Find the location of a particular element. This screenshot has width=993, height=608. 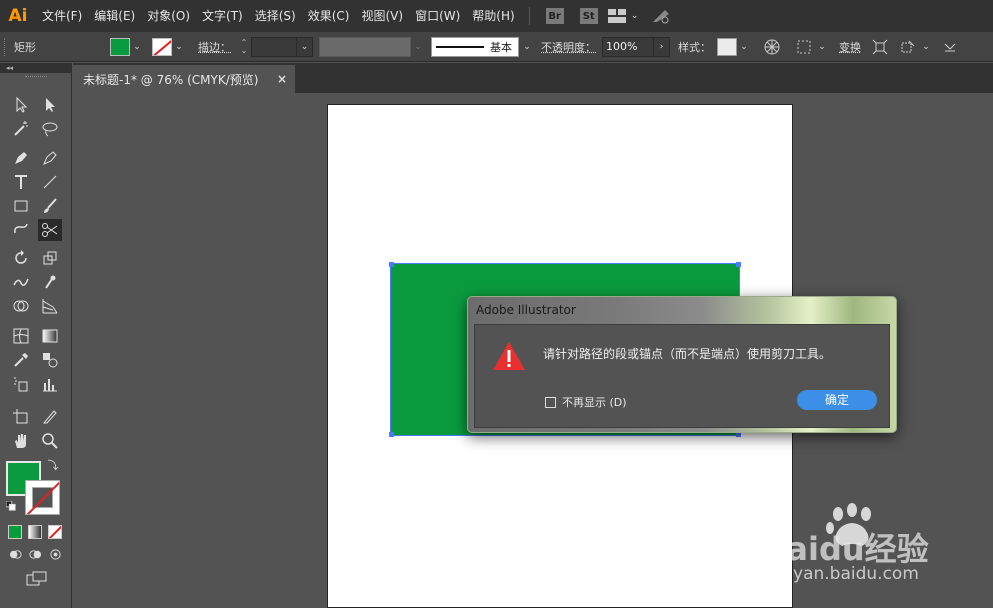

symbol-sprayer-tool-icon is located at coordinates (21, 384).